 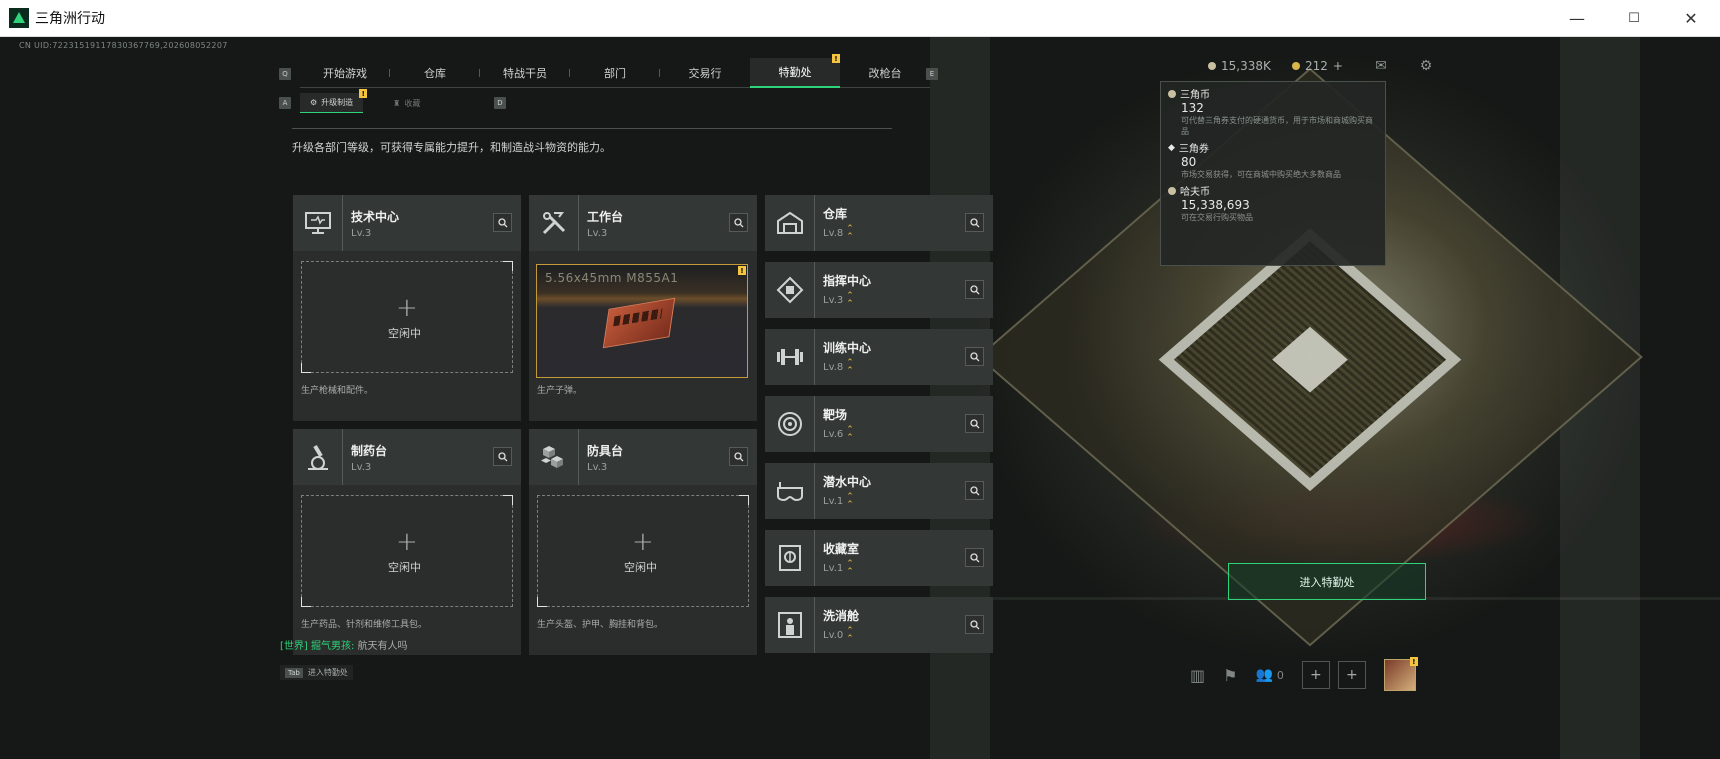 I want to click on facility-level: Lv.3, so click(x=833, y=300).